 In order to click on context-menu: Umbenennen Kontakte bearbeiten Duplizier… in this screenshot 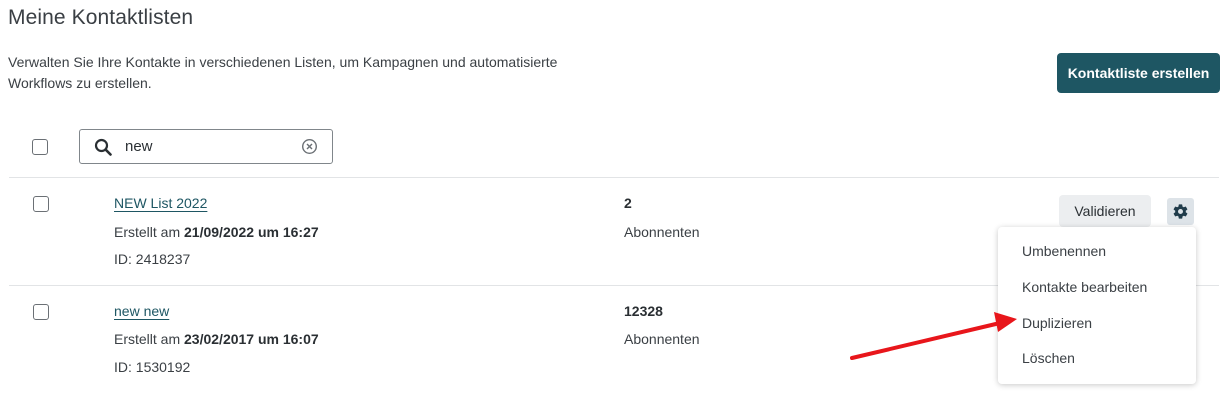, I will do `click(1097, 305)`.